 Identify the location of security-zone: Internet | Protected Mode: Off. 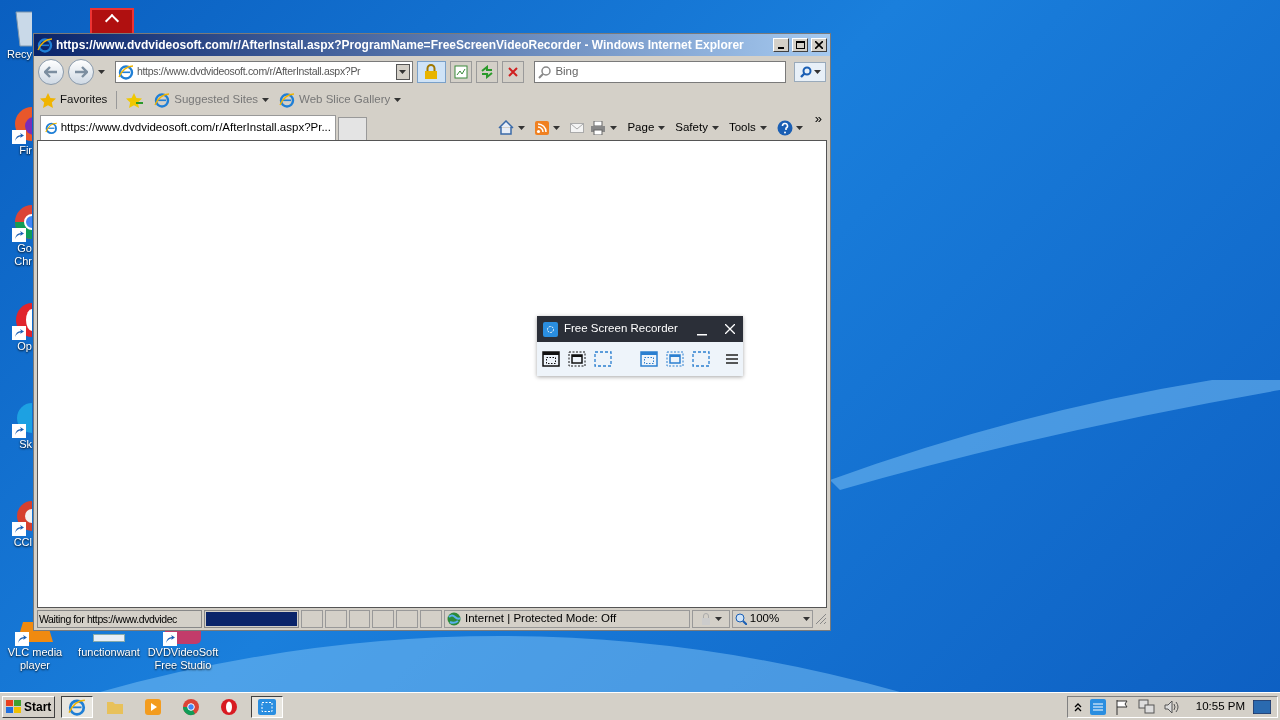
(567, 619).